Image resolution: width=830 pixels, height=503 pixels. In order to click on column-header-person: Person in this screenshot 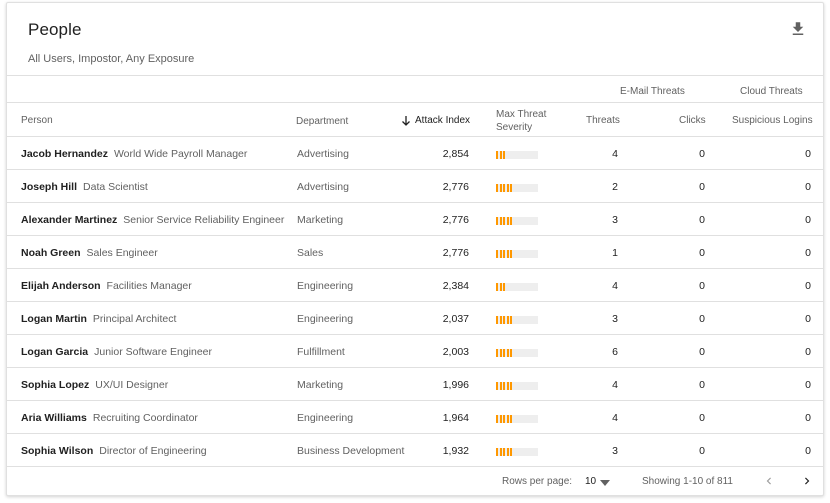, I will do `click(37, 120)`.